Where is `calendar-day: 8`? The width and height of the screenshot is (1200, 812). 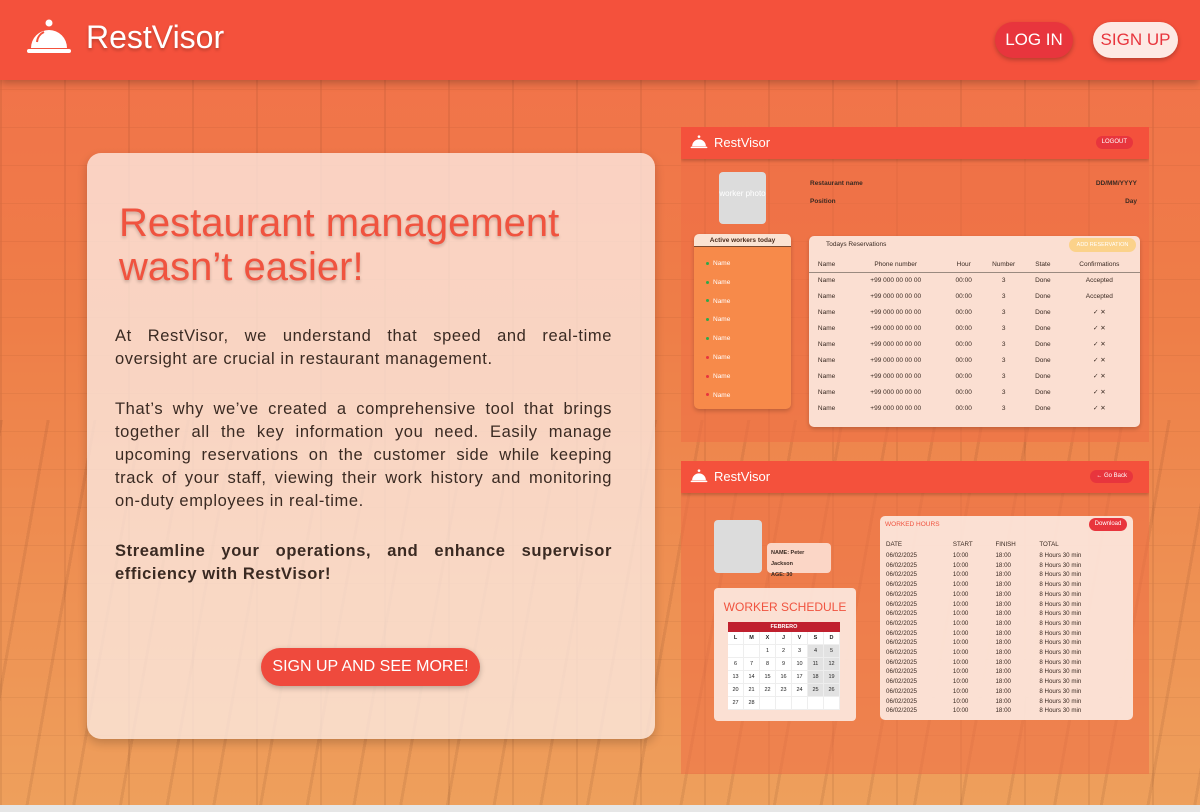
calendar-day: 8 is located at coordinates (768, 664).